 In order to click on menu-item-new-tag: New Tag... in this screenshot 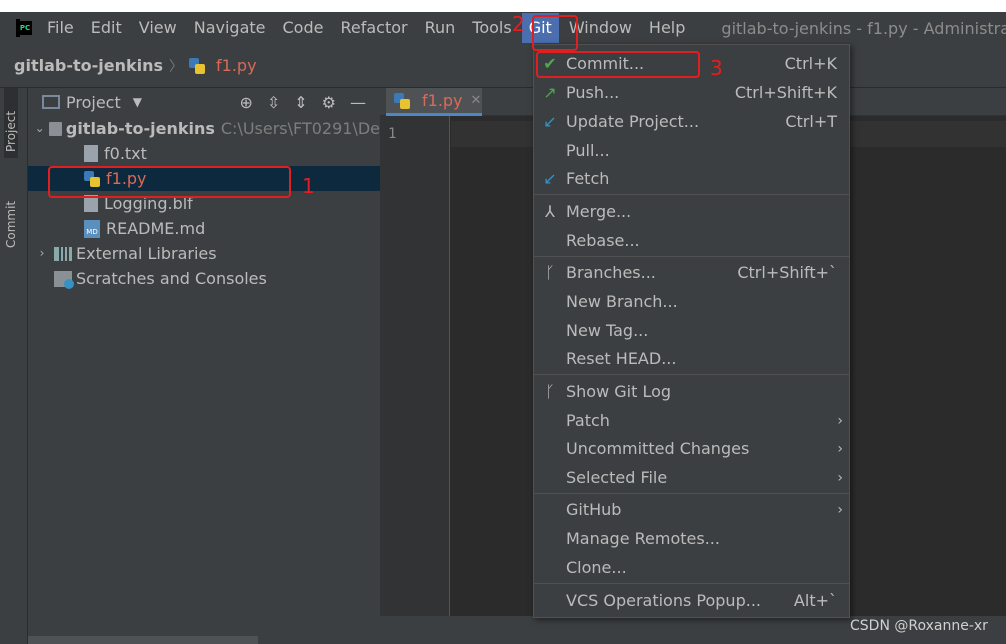, I will do `click(691, 330)`.